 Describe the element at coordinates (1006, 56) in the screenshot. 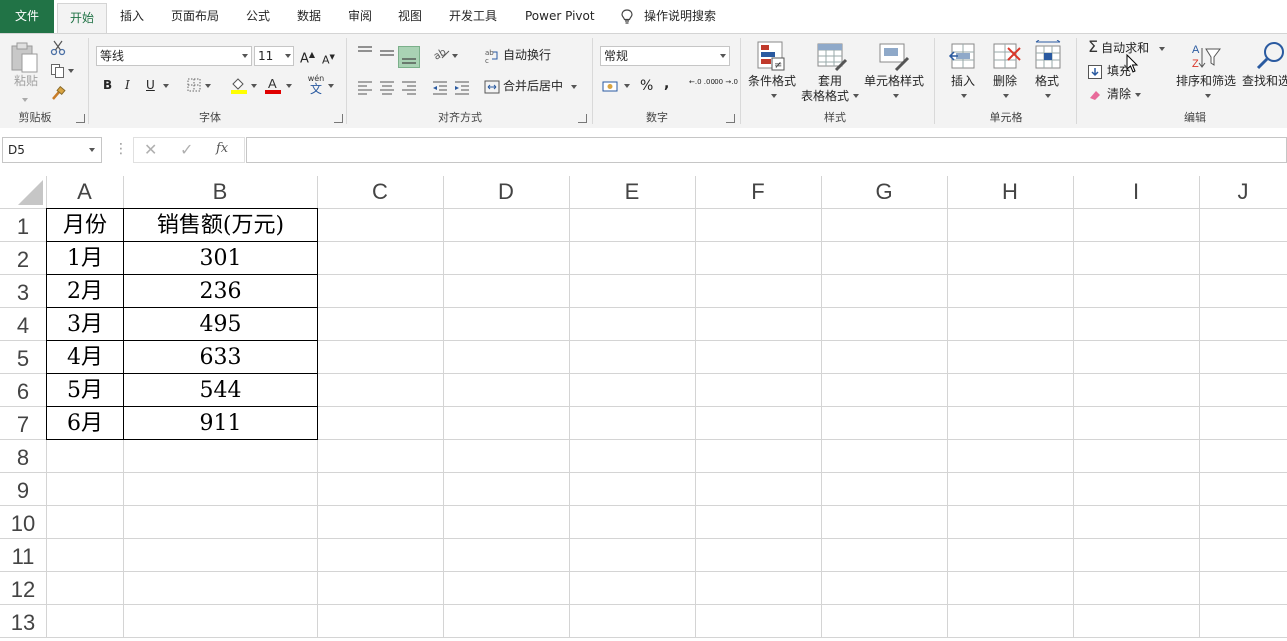

I see `delete-cells-button` at that location.